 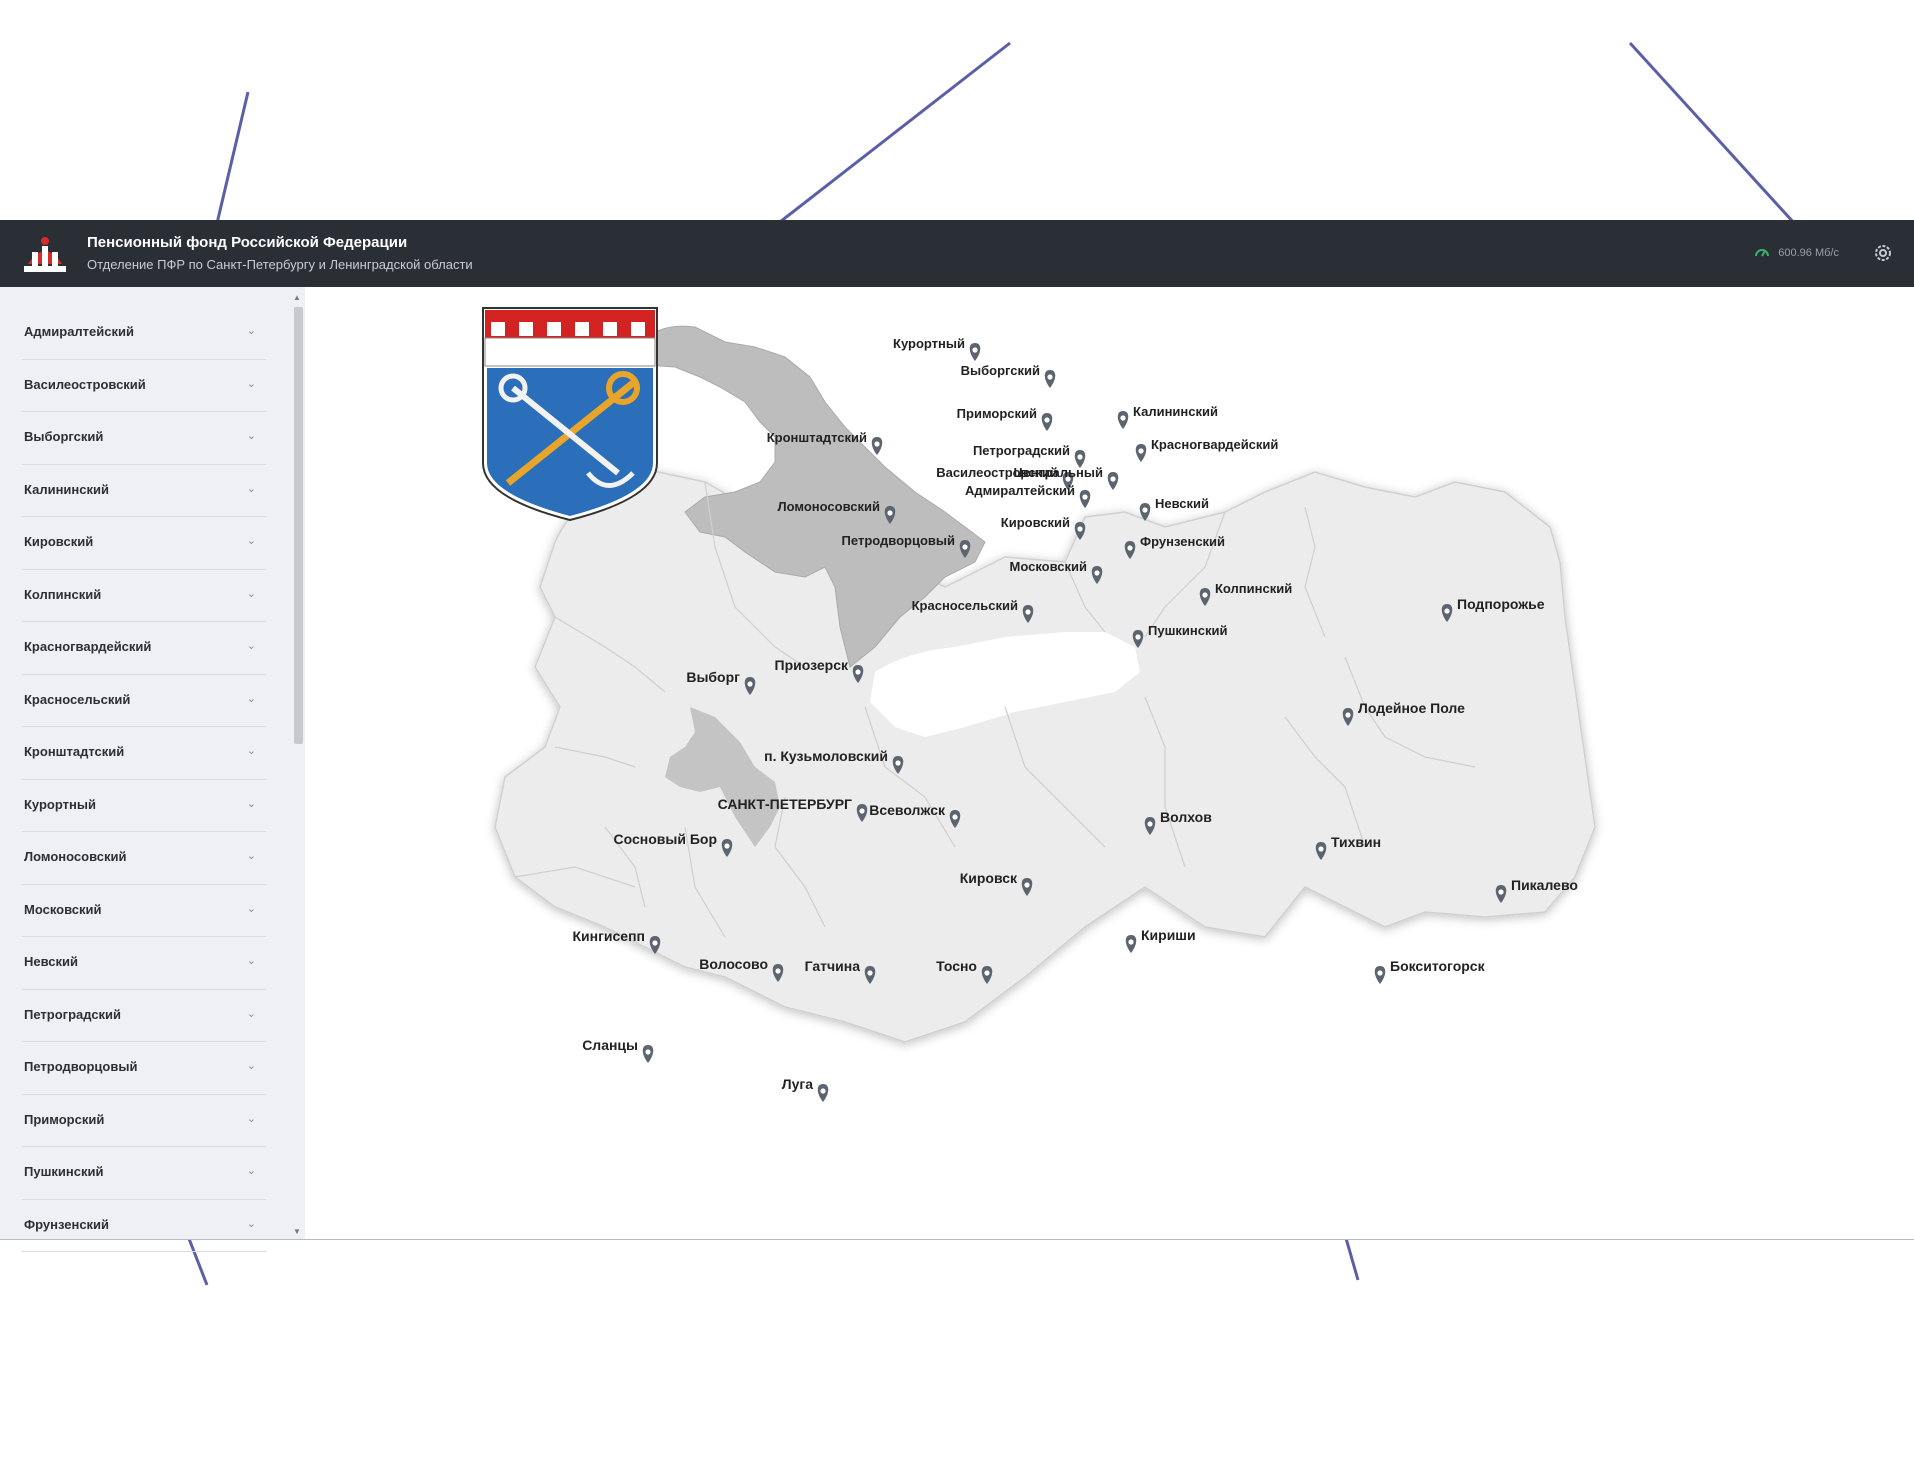 What do you see at coordinates (1186, 817) in the screenshot?
I see `map-label: Волхов` at bounding box center [1186, 817].